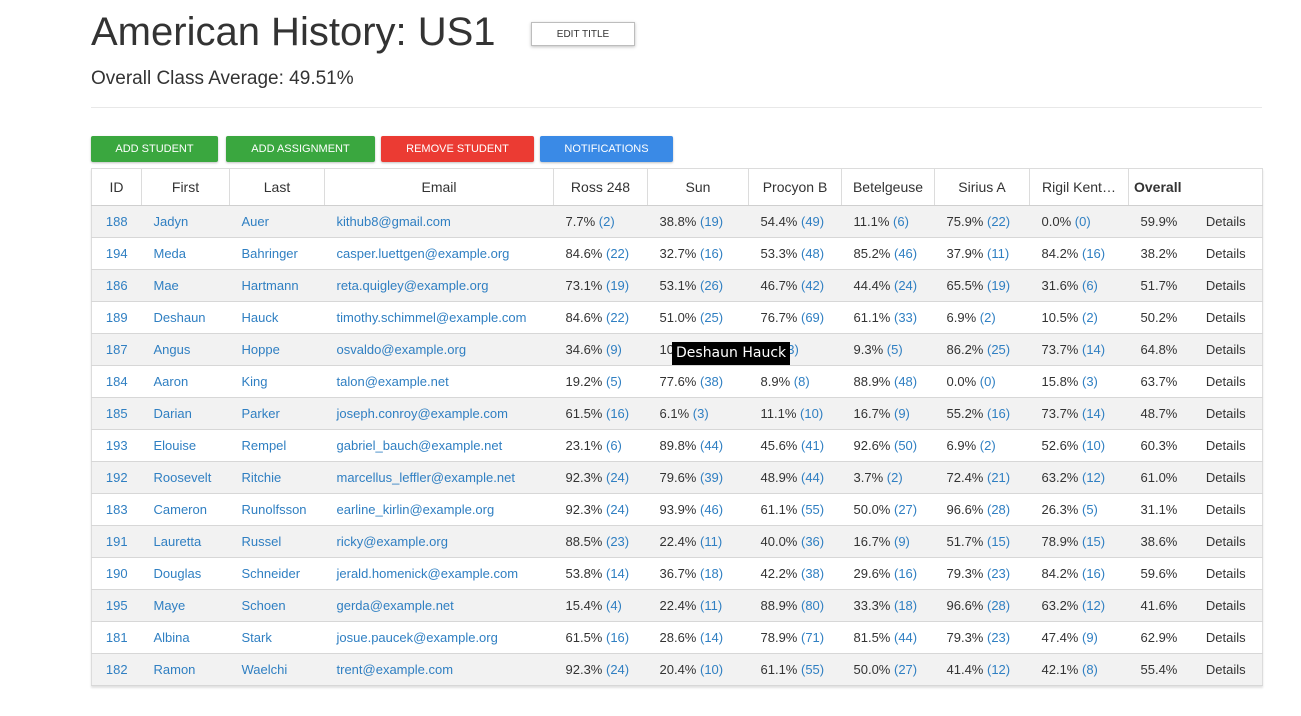 The width and height of the screenshot is (1301, 716). Describe the element at coordinates (1090, 637) in the screenshot. I see `grade-points-link: (9)` at that location.